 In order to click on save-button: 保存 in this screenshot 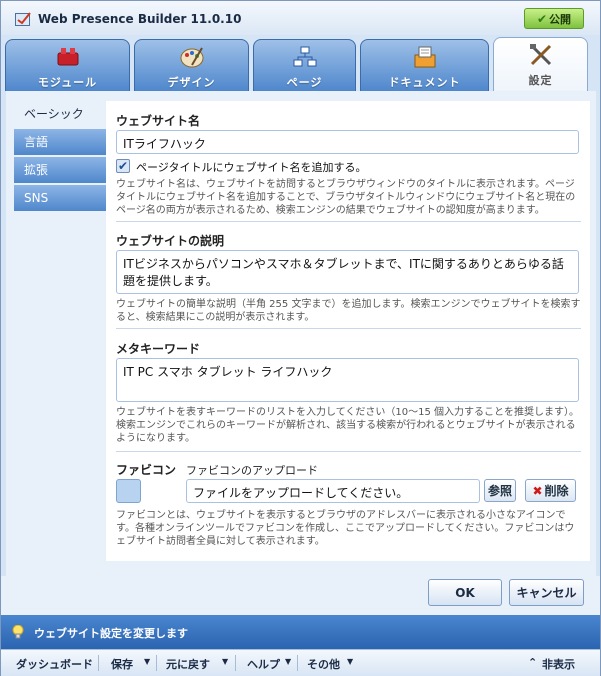, I will do `click(122, 664)`.